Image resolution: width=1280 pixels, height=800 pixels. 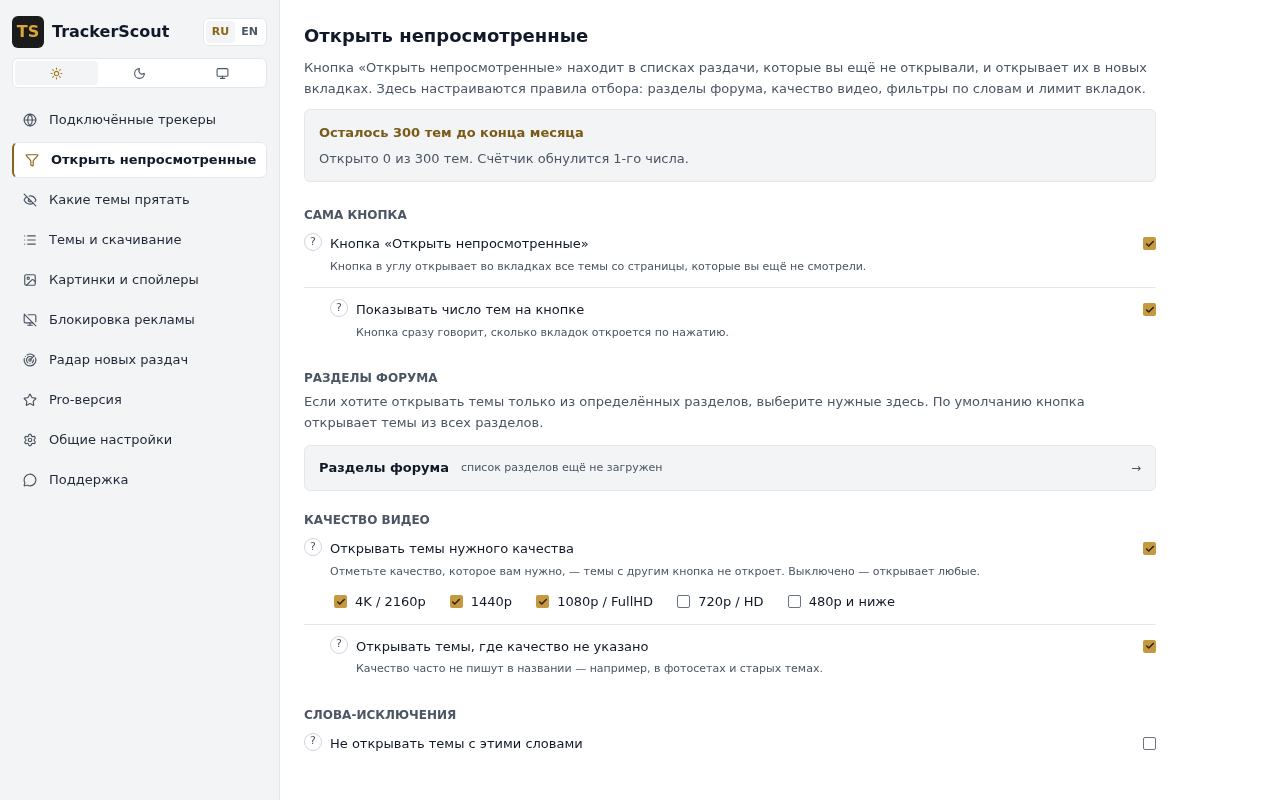 I want to click on option-label: 480p и ниже, so click(x=852, y=602).